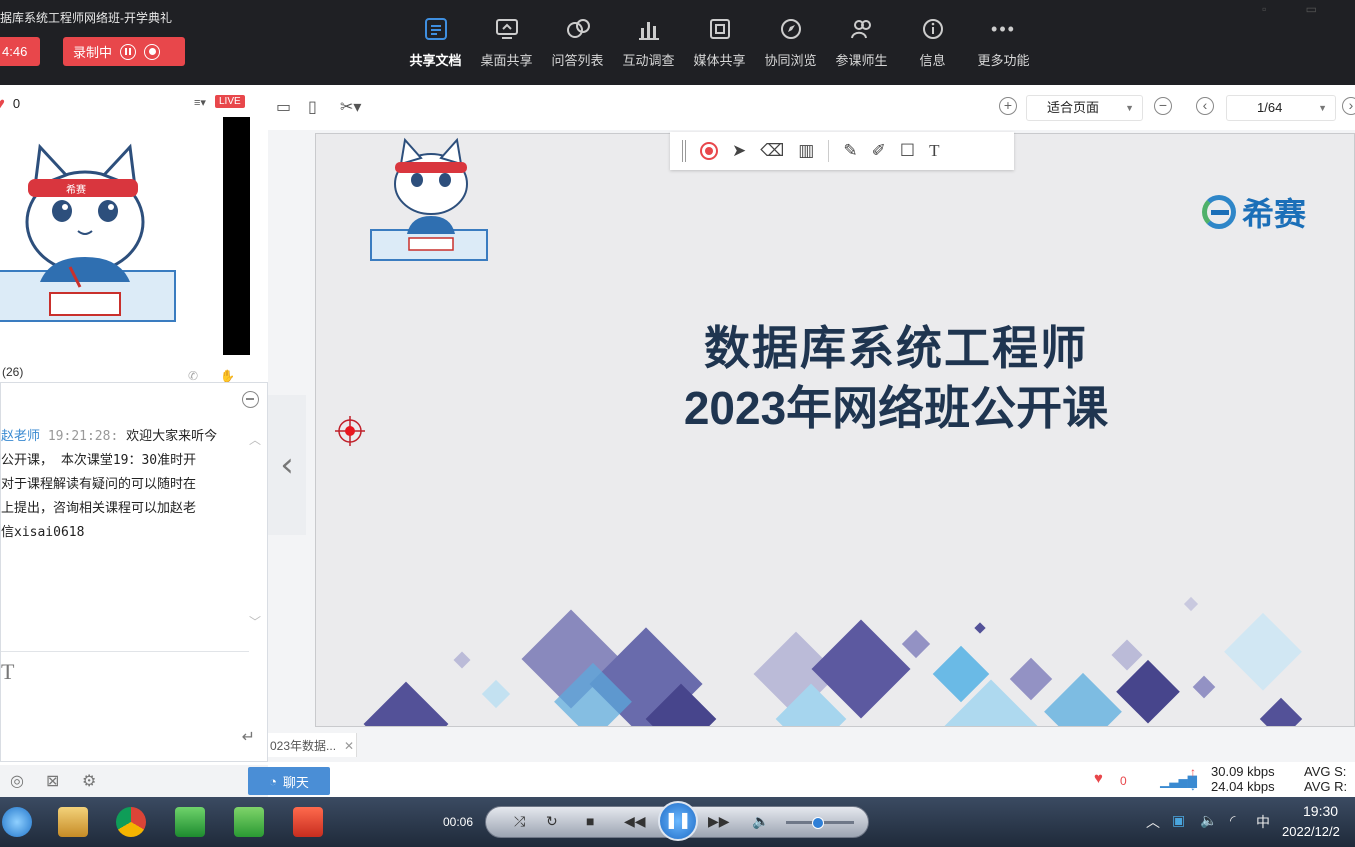  I want to click on page-select: 1/64 ▼, so click(1281, 108).